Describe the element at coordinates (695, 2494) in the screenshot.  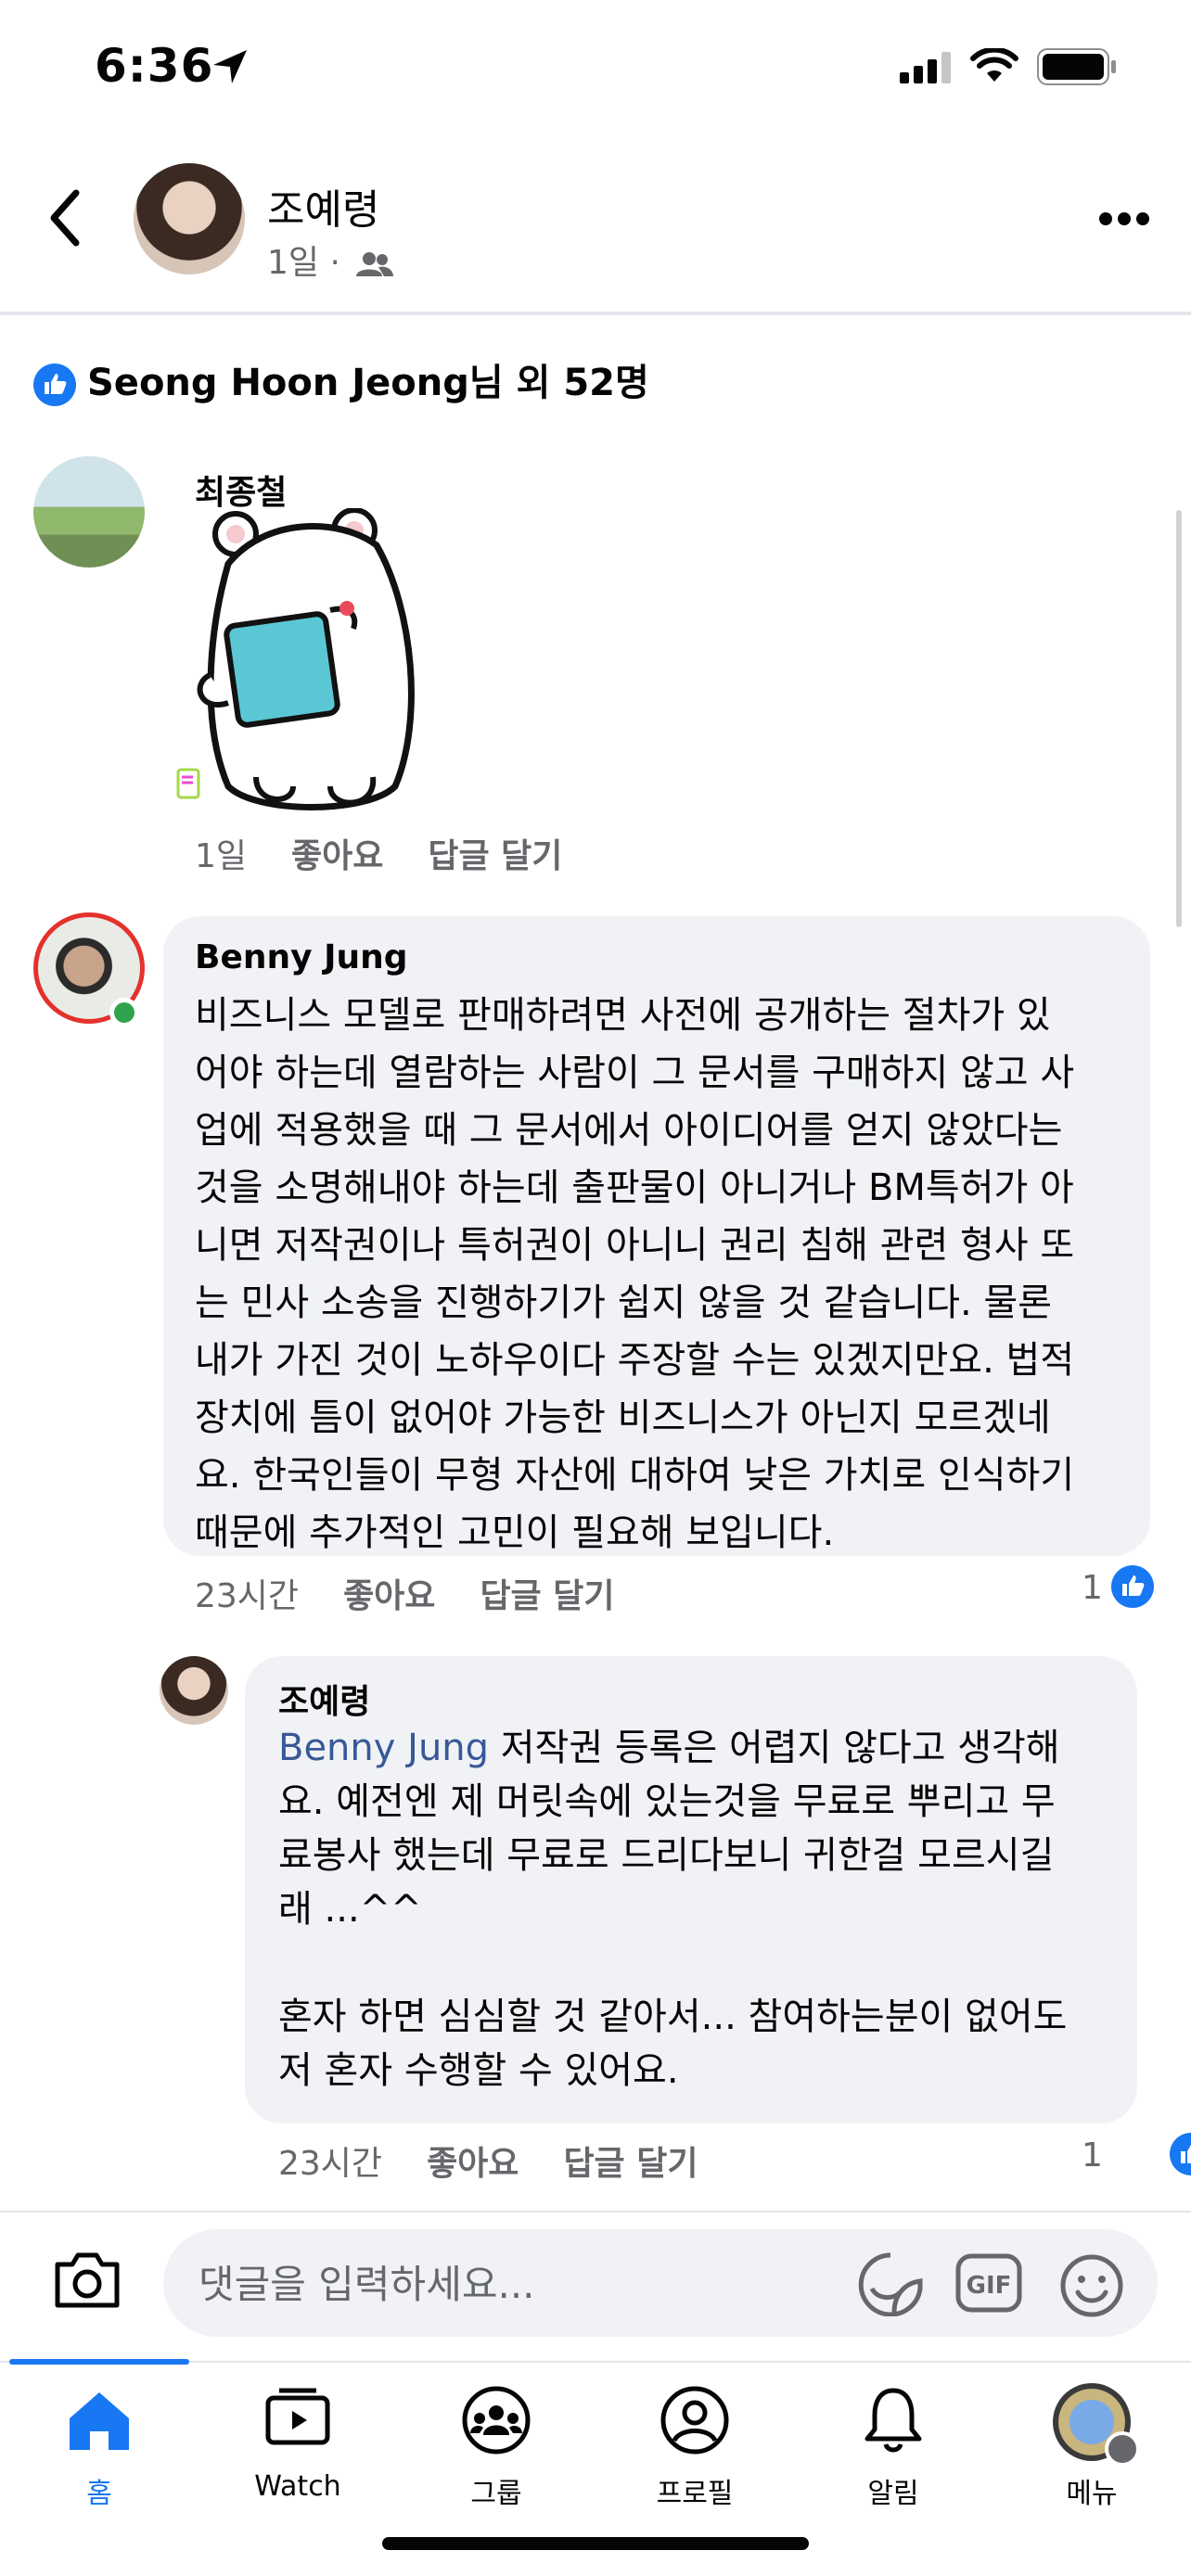
I see `tab-label: 프로필` at that location.